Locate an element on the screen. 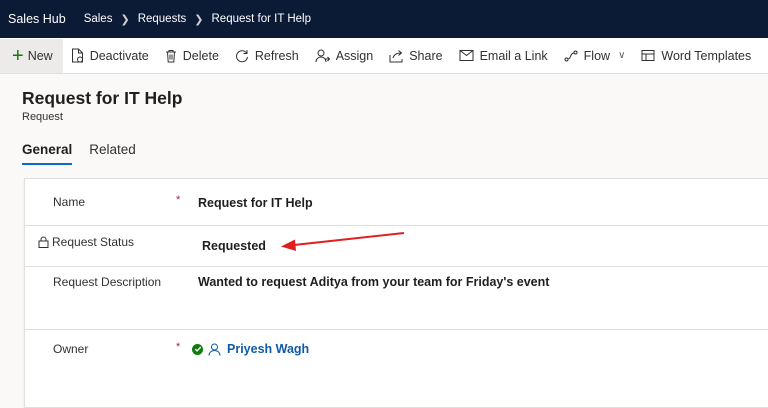 This screenshot has height=408, width=768. email-link-button: Email a Link is located at coordinates (503, 55).